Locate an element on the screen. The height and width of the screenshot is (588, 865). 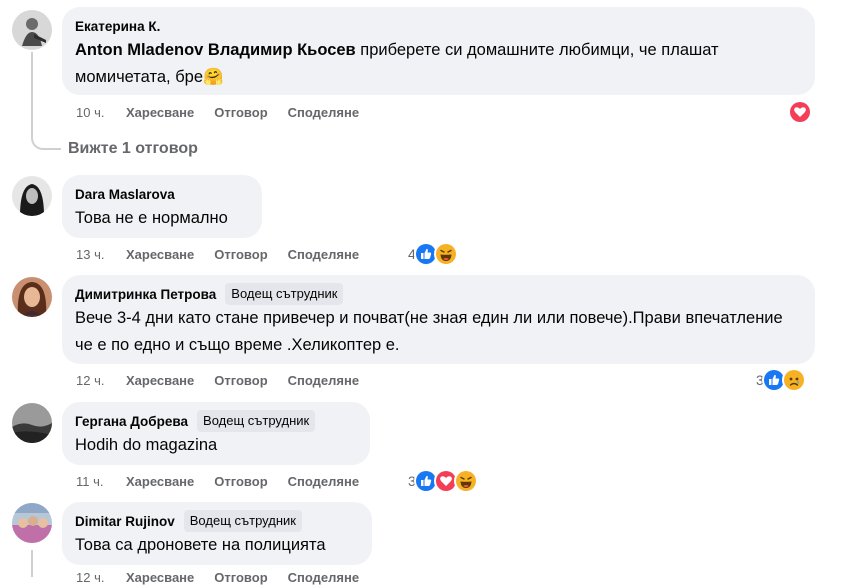
view-replies-link: Вижте 1 отговор is located at coordinates (133, 149).